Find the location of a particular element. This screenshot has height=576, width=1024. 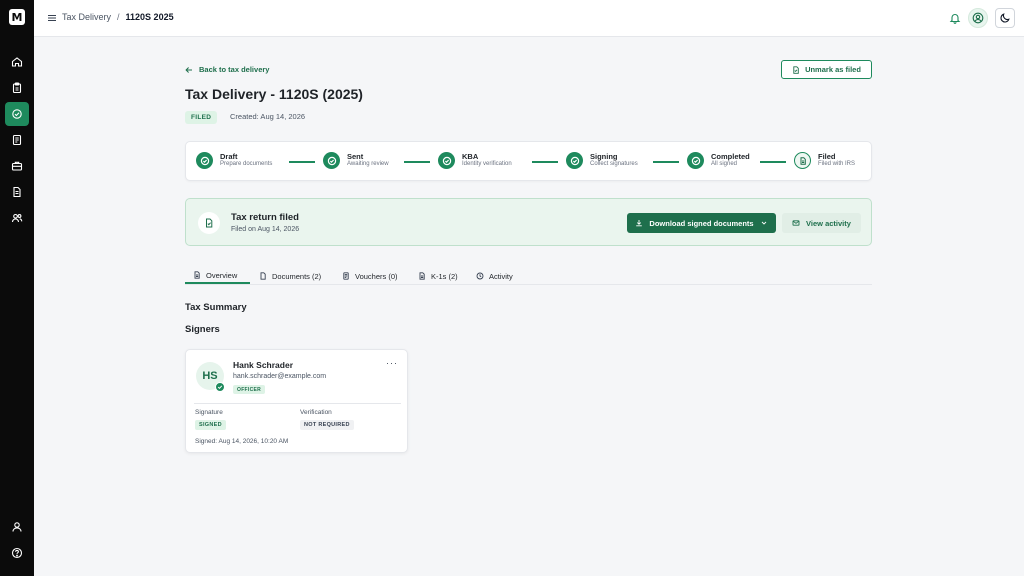

sidebar-item-profile is located at coordinates (17, 527).